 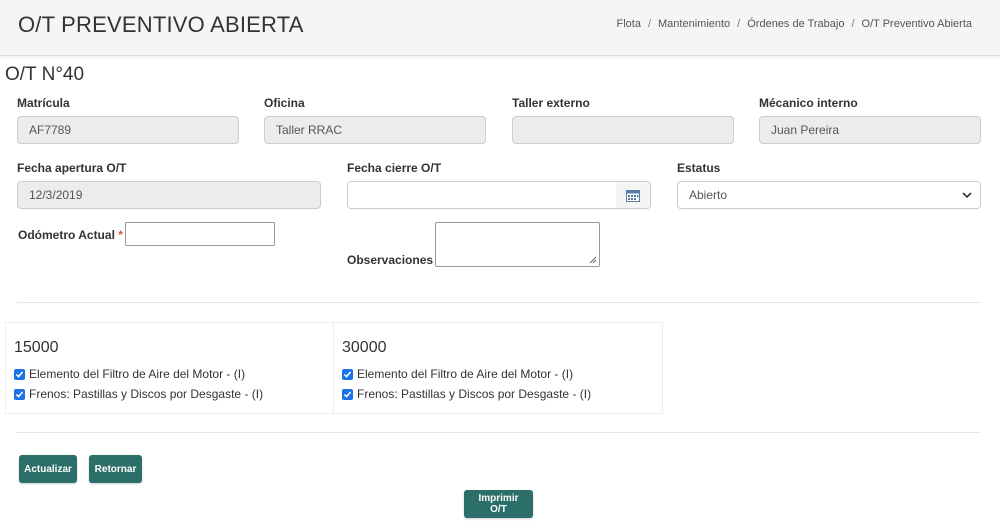 I want to click on print-button: Imprimir O/T, so click(x=498, y=504).